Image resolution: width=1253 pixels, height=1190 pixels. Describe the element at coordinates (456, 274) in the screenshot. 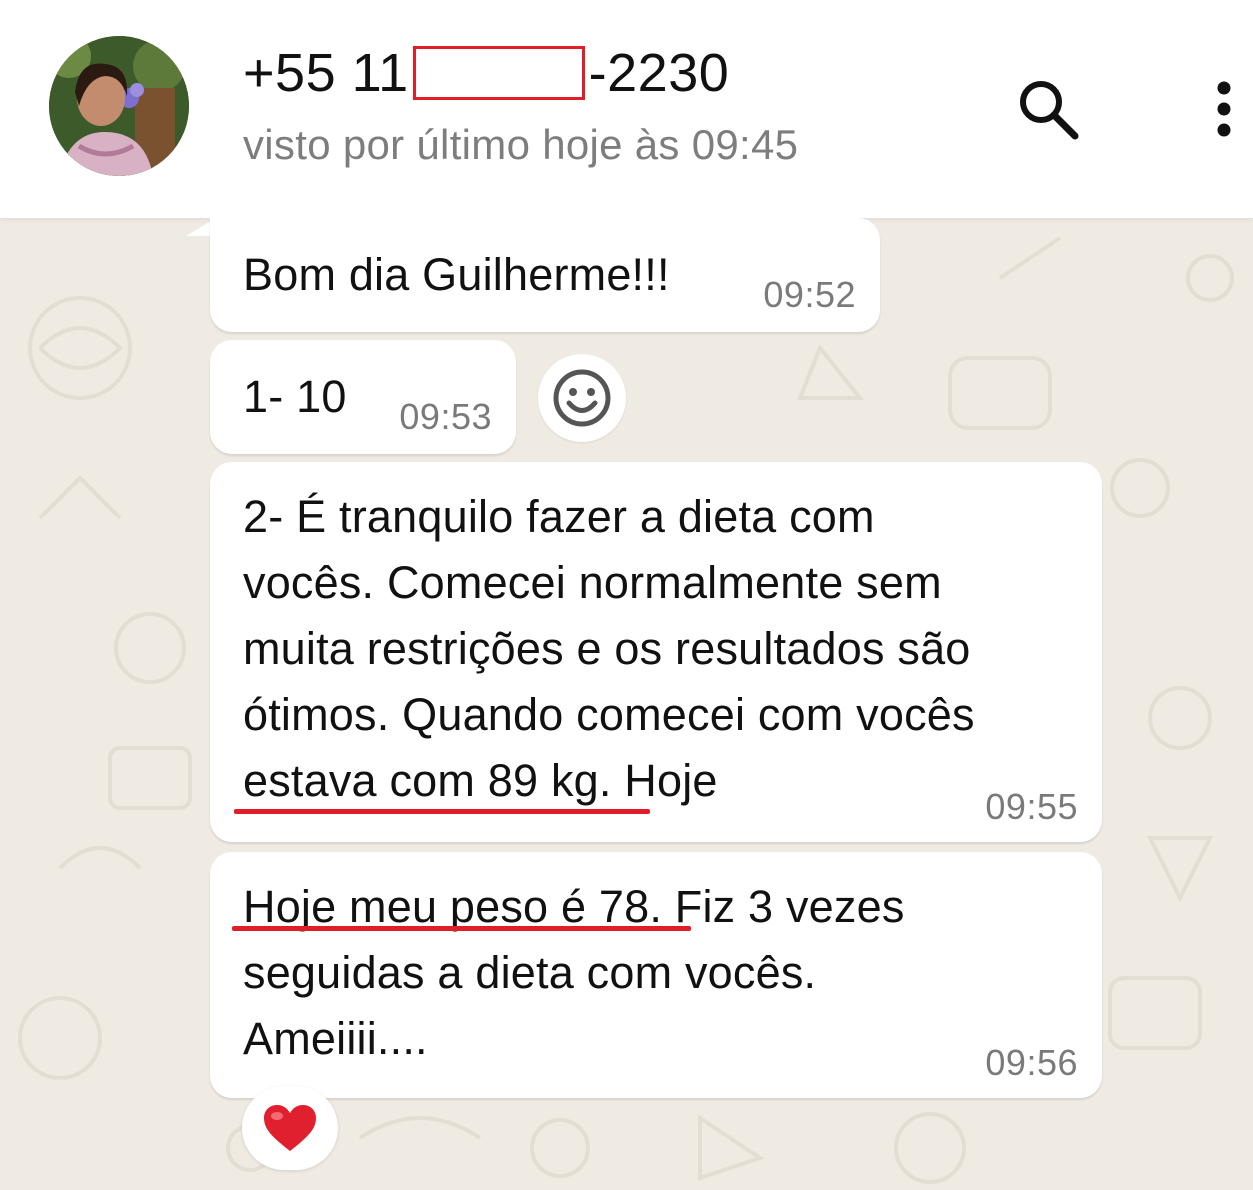

I see `message-text: Bom dia Guilherme!!!` at that location.